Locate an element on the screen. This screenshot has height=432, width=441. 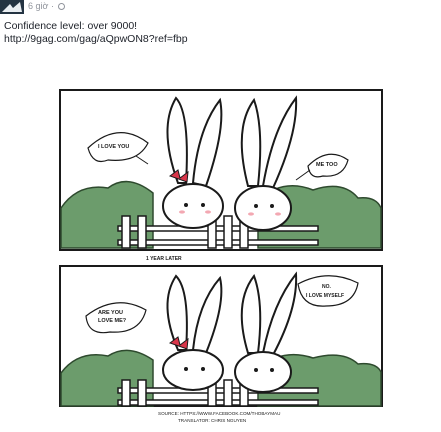
panel1-left-bubble: I LOVE YOU is located at coordinates (113, 147).